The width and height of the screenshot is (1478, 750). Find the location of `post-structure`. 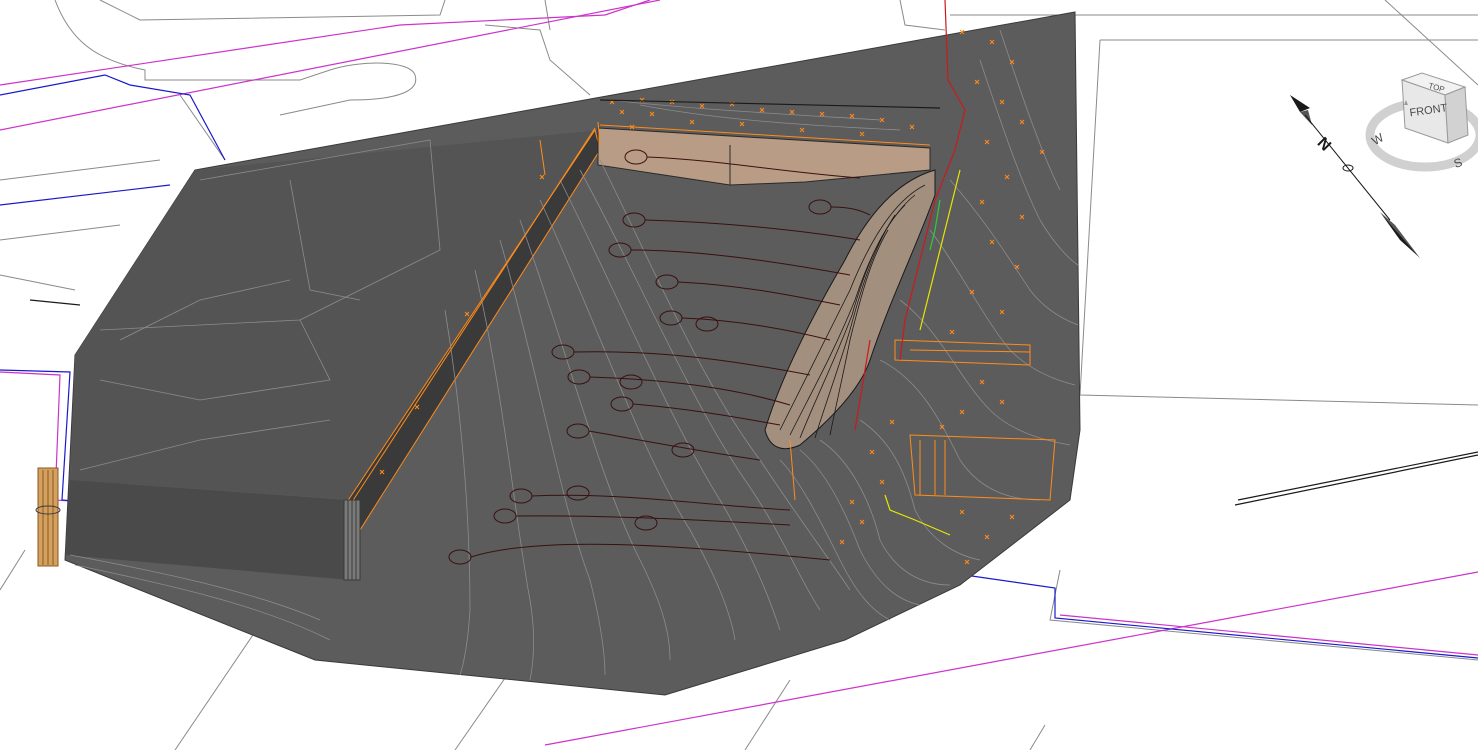

post-structure is located at coordinates (48, 517).